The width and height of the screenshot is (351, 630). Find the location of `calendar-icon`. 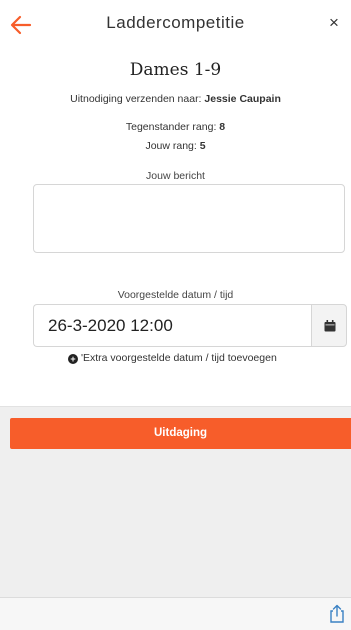

calendar-icon is located at coordinates (330, 326).